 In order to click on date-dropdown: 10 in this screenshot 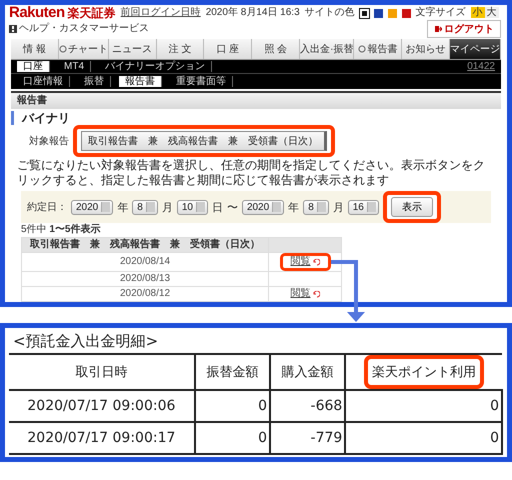, I will do `click(192, 207)`.